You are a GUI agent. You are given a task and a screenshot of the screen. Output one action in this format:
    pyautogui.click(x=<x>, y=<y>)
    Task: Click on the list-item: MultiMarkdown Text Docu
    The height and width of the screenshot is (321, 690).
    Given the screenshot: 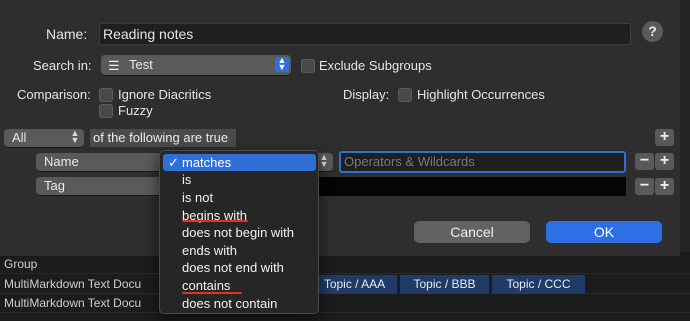 What is the action you would take?
    pyautogui.click(x=345, y=303)
    